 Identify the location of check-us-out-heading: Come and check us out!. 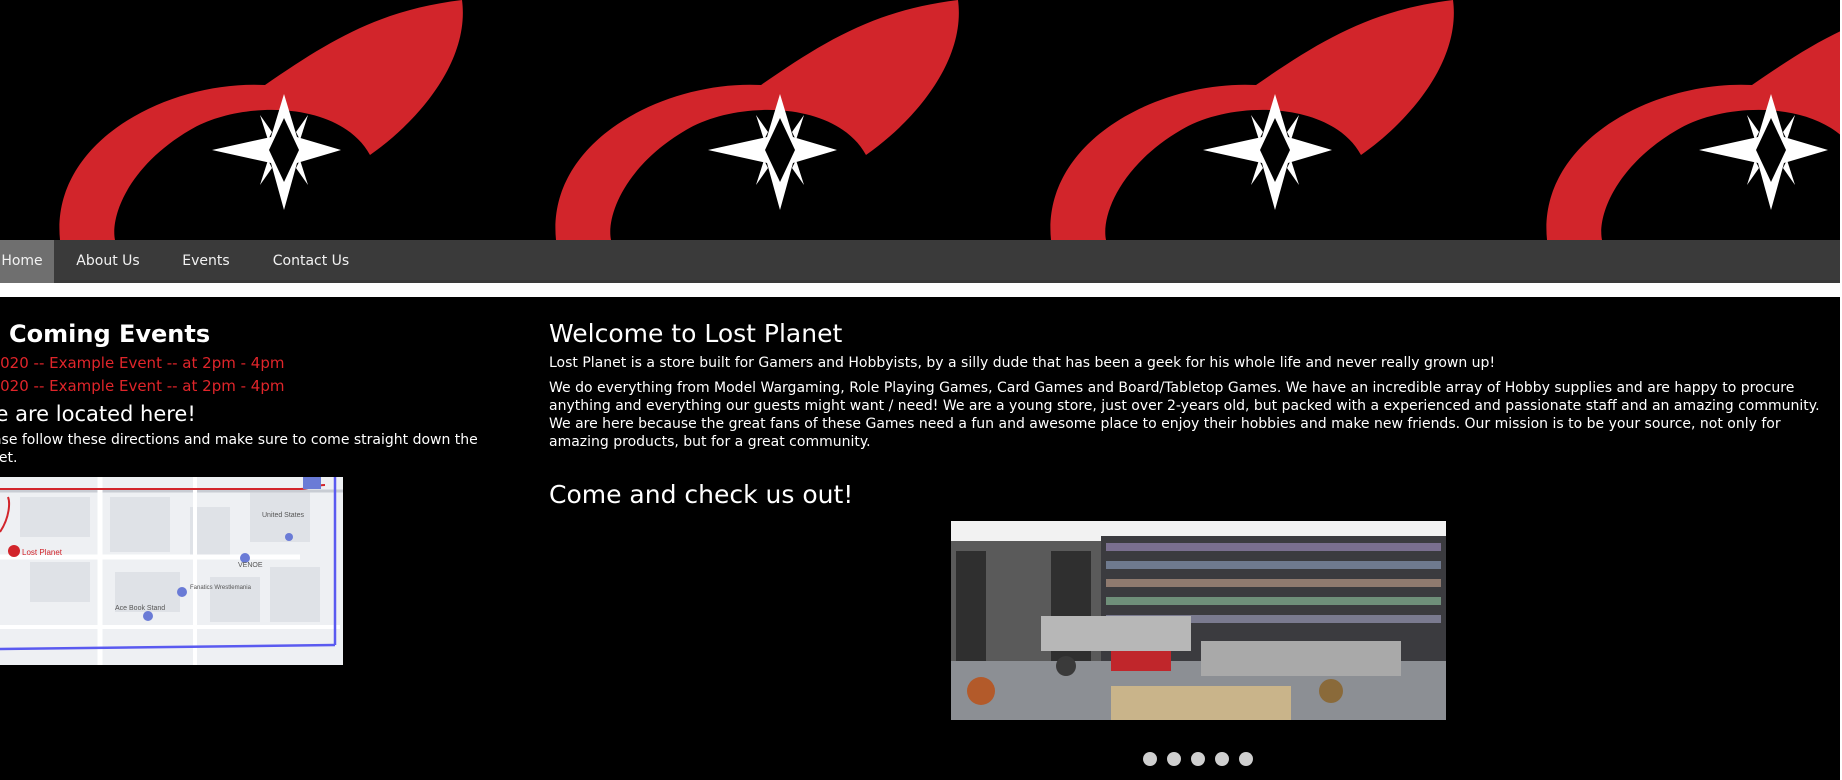
(701, 494).